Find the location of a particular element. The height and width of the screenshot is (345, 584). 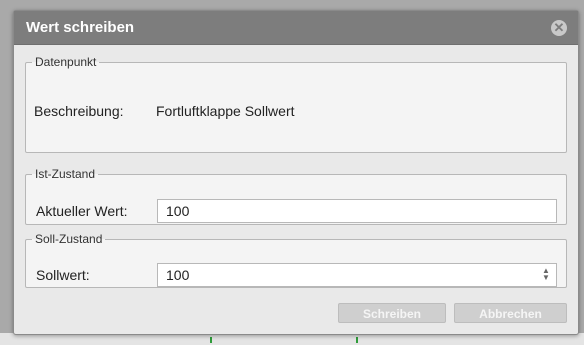

datenpunkt-legend: Datenpunkt is located at coordinates (66, 62).